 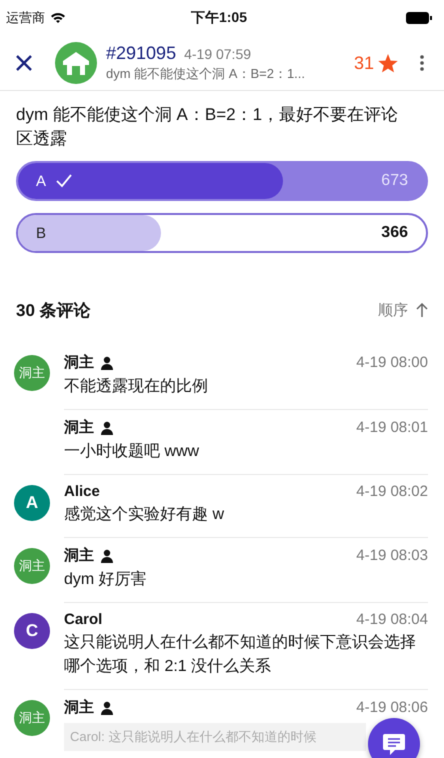 I want to click on comment-time: 4-19 08:04, so click(x=392, y=619).